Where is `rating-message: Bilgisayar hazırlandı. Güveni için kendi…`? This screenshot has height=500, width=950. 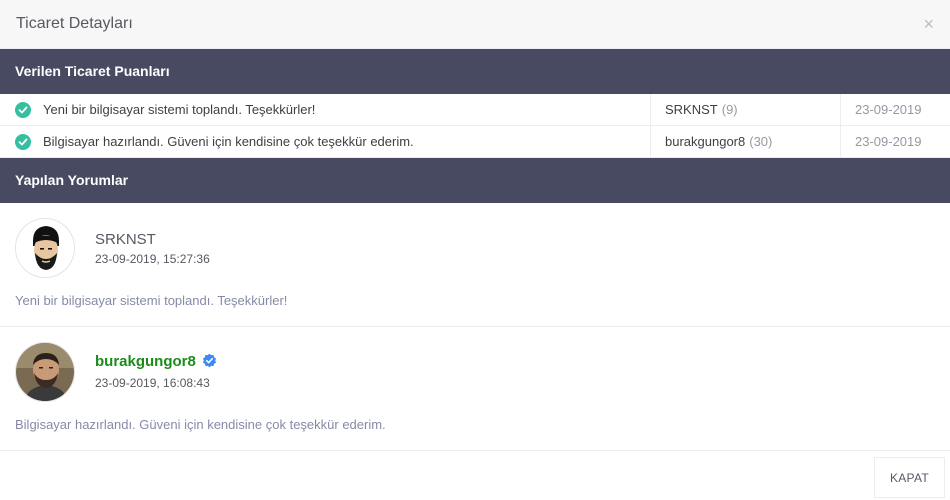
rating-message: Bilgisayar hazırlandı. Güveni için kendi… is located at coordinates (228, 141).